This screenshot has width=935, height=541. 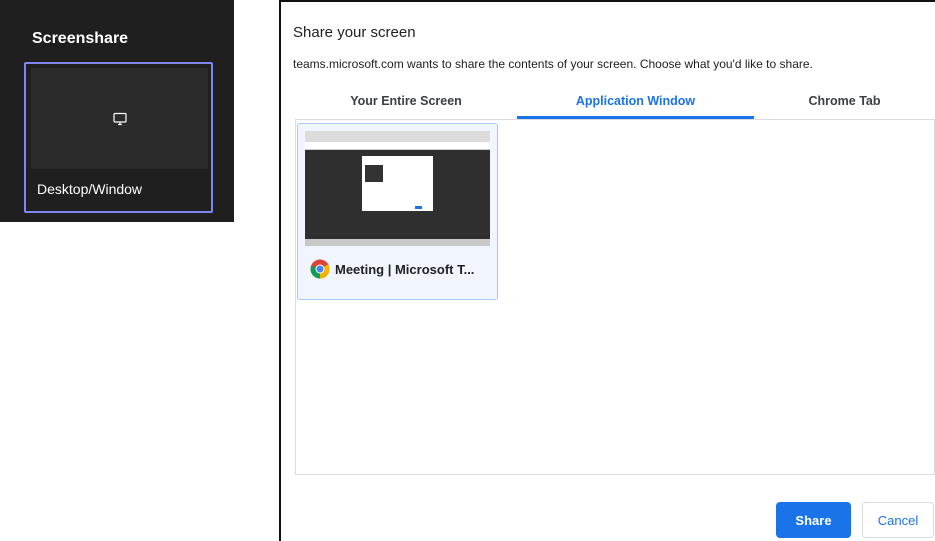 What do you see at coordinates (90, 189) in the screenshot?
I see `tile-label: Desktop/Window` at bounding box center [90, 189].